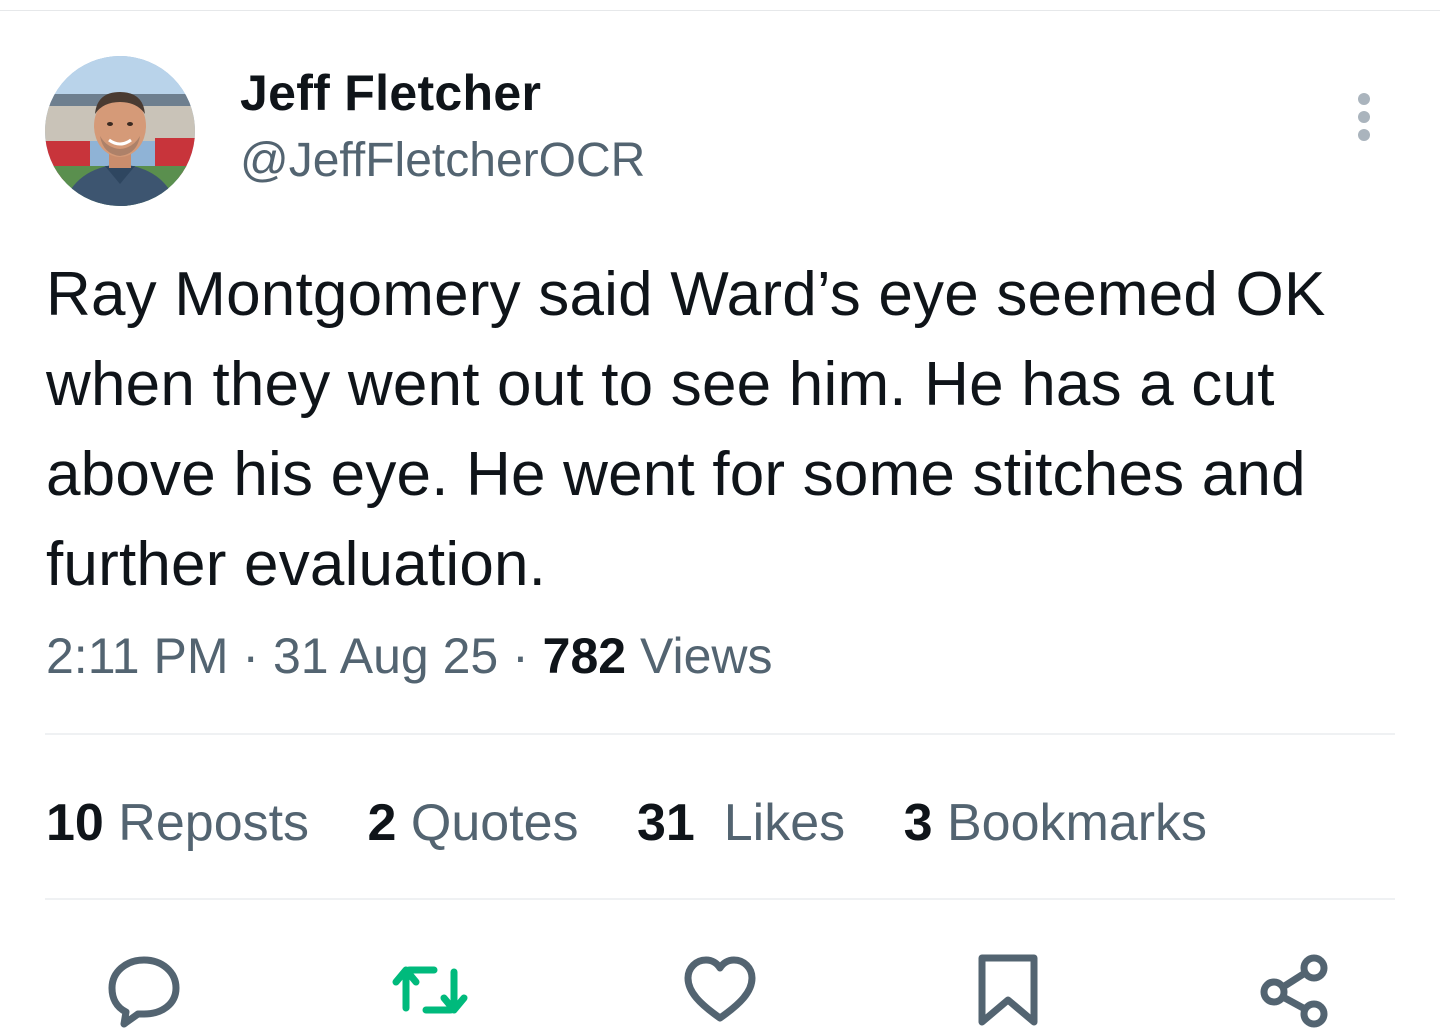 This screenshot has height=1029, width=1440. I want to click on bookmark-icon, so click(1008, 990).